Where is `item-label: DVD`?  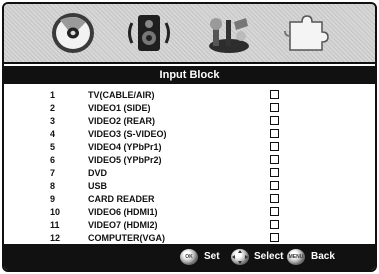
item-label: DVD is located at coordinates (98, 173).